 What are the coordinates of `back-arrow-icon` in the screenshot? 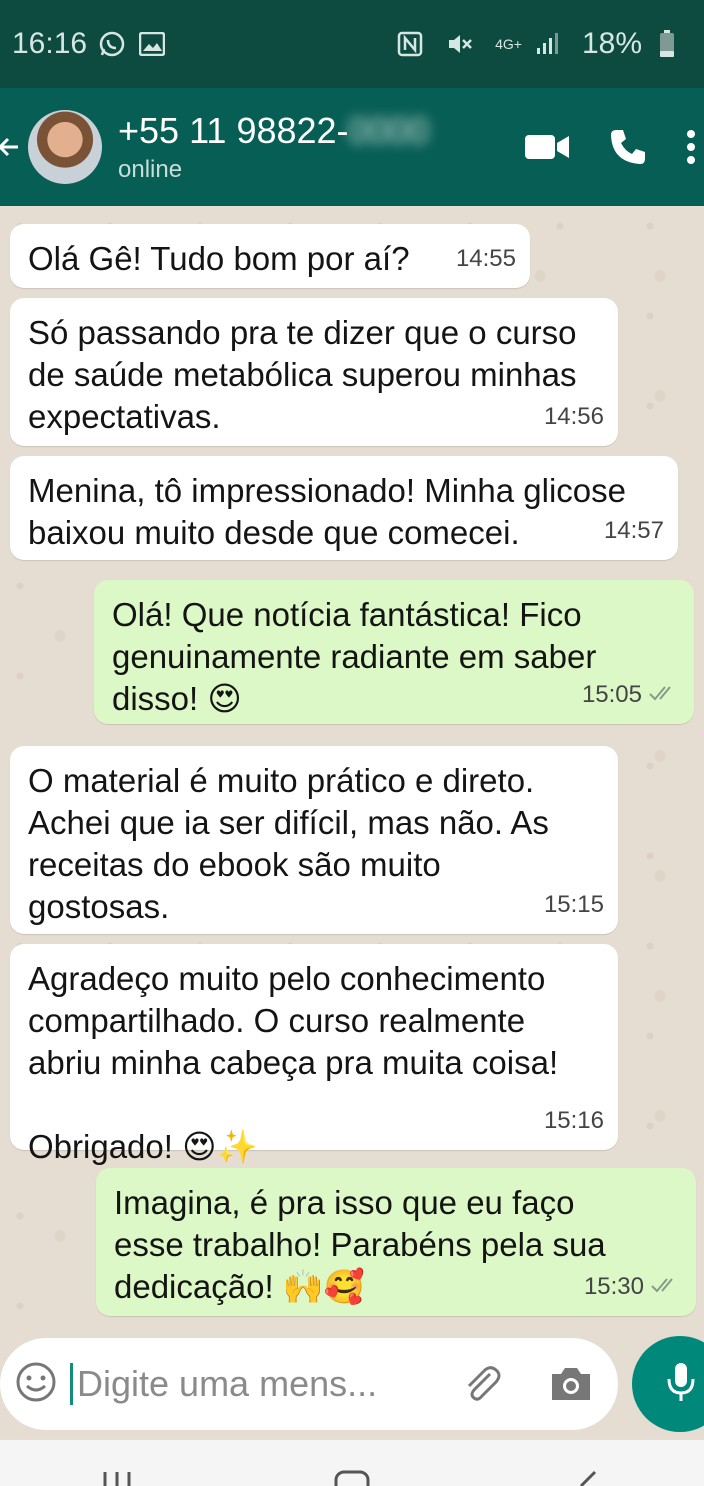 It's located at (13, 147).